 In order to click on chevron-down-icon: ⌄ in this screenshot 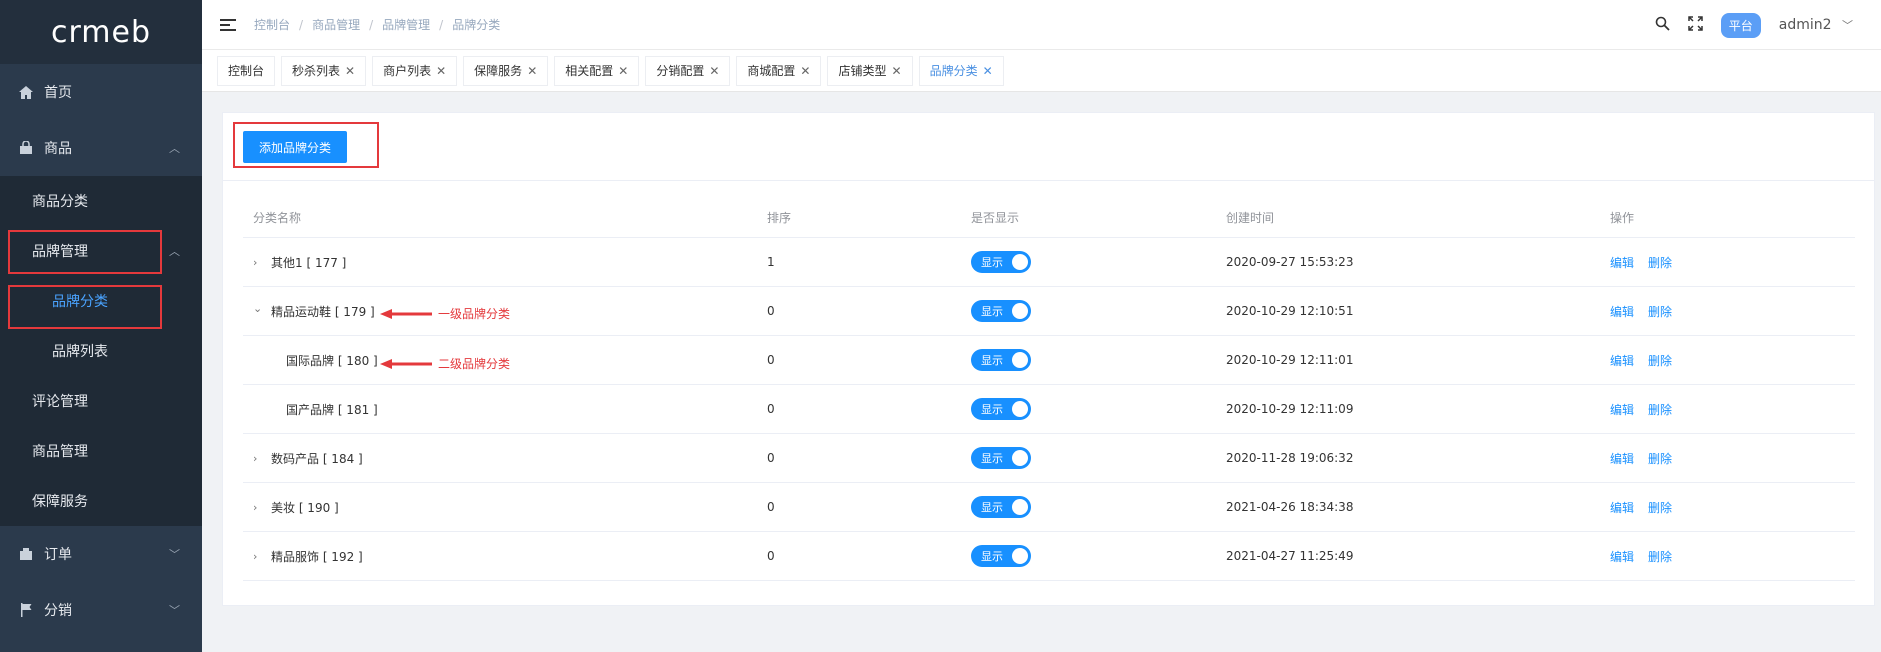, I will do `click(258, 308)`.